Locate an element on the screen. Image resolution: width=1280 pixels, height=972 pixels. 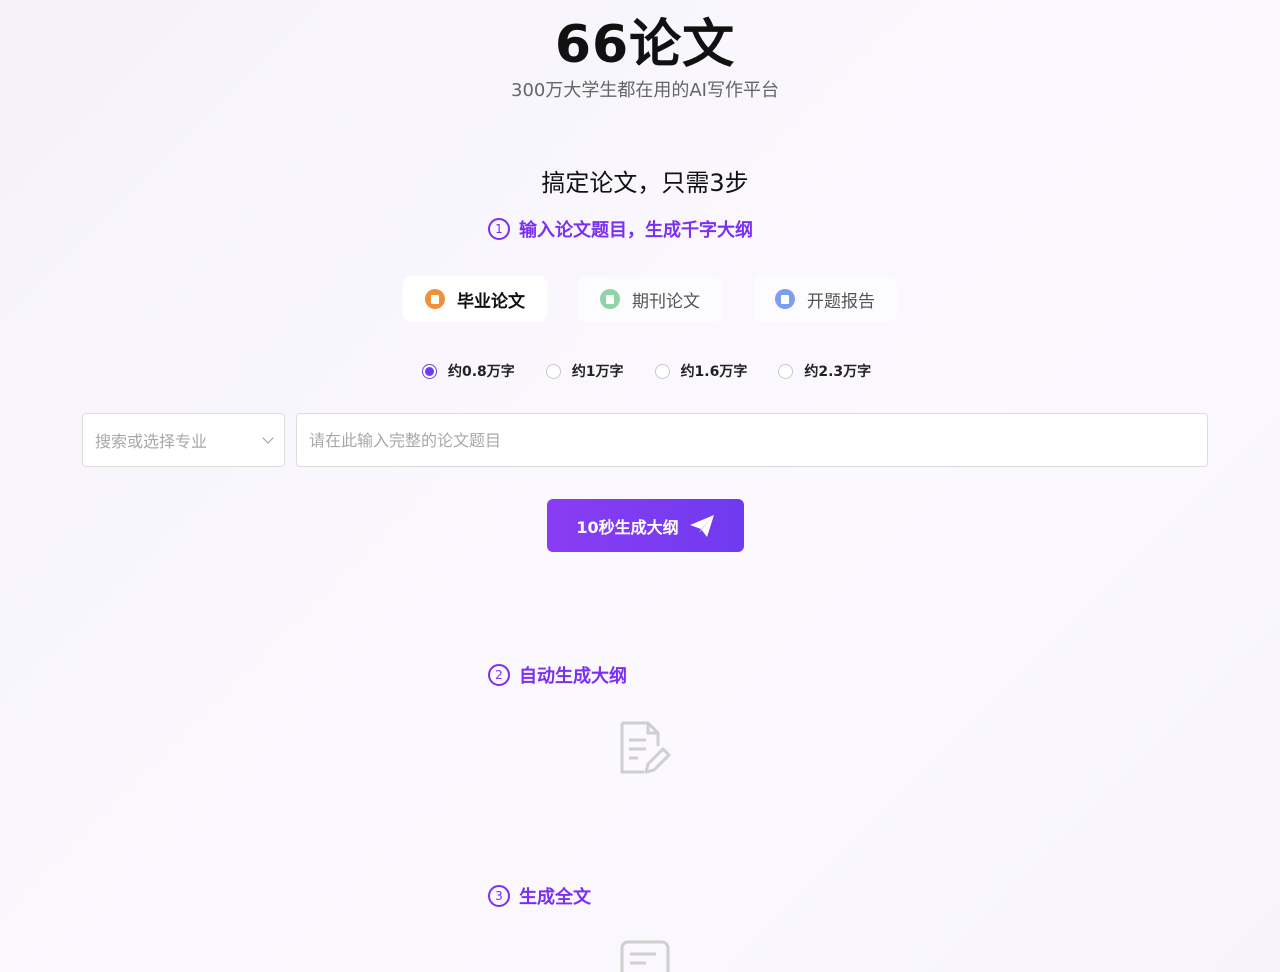
radio-1w: 约1万字 is located at coordinates (584, 371).